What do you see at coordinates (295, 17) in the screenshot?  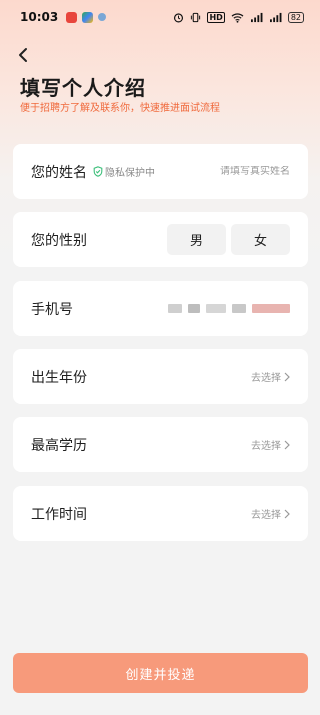 I see `battery-icon: 82` at bounding box center [295, 17].